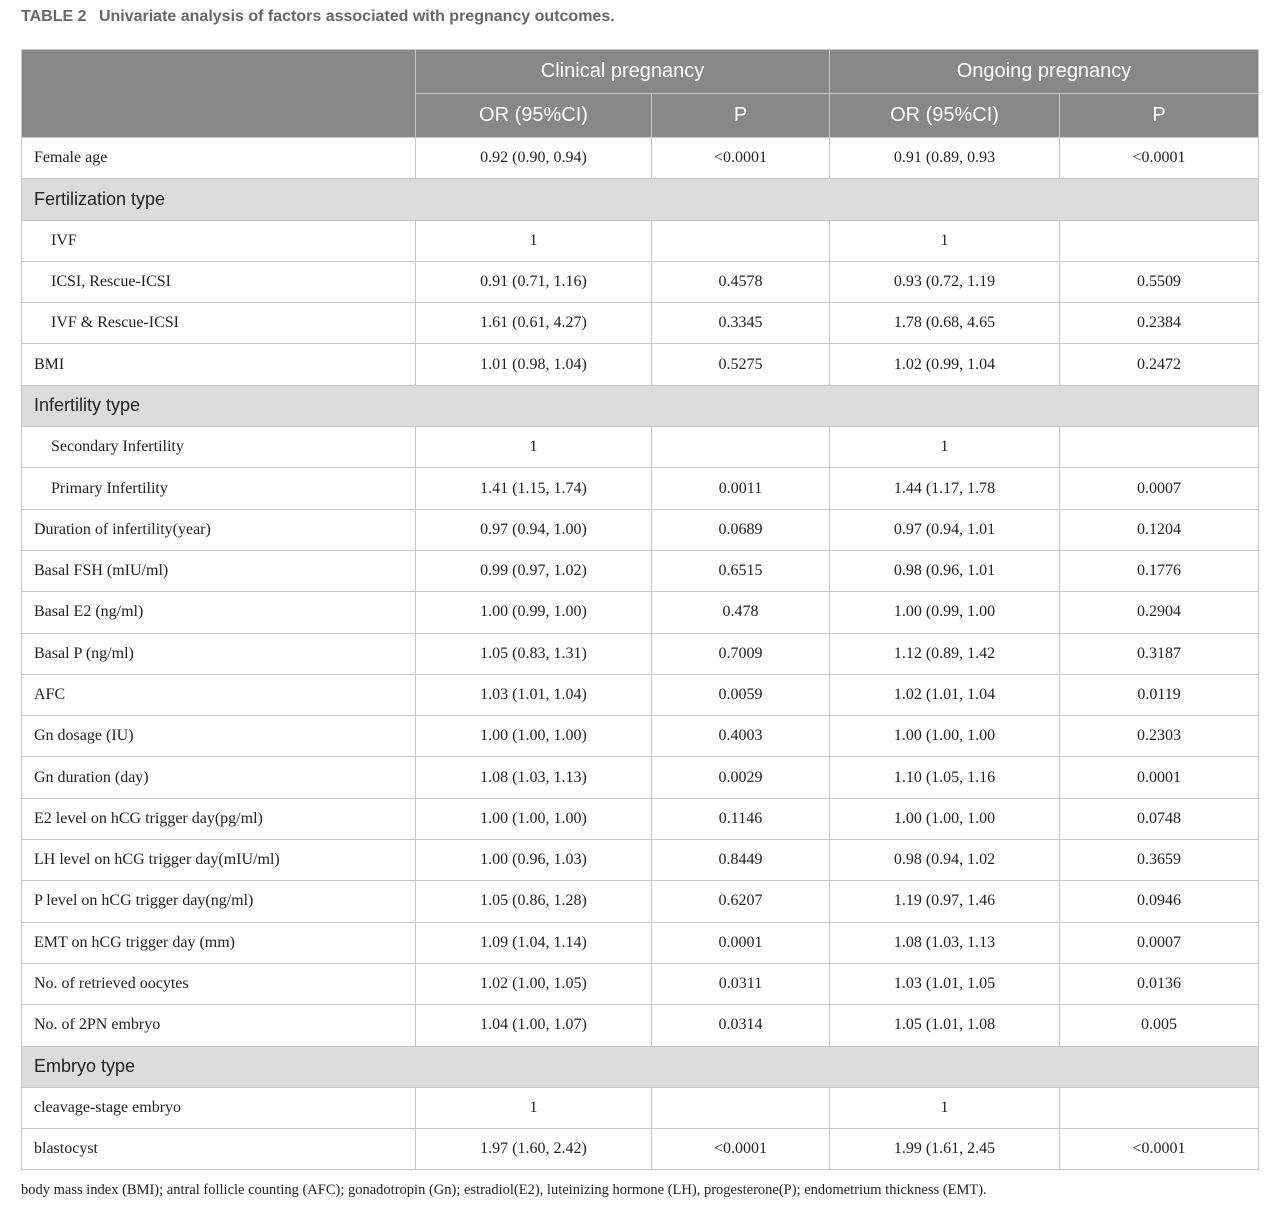 The width and height of the screenshot is (1280, 1210). Describe the element at coordinates (640, 1066) in the screenshot. I see `section-label: Embryo type` at that location.